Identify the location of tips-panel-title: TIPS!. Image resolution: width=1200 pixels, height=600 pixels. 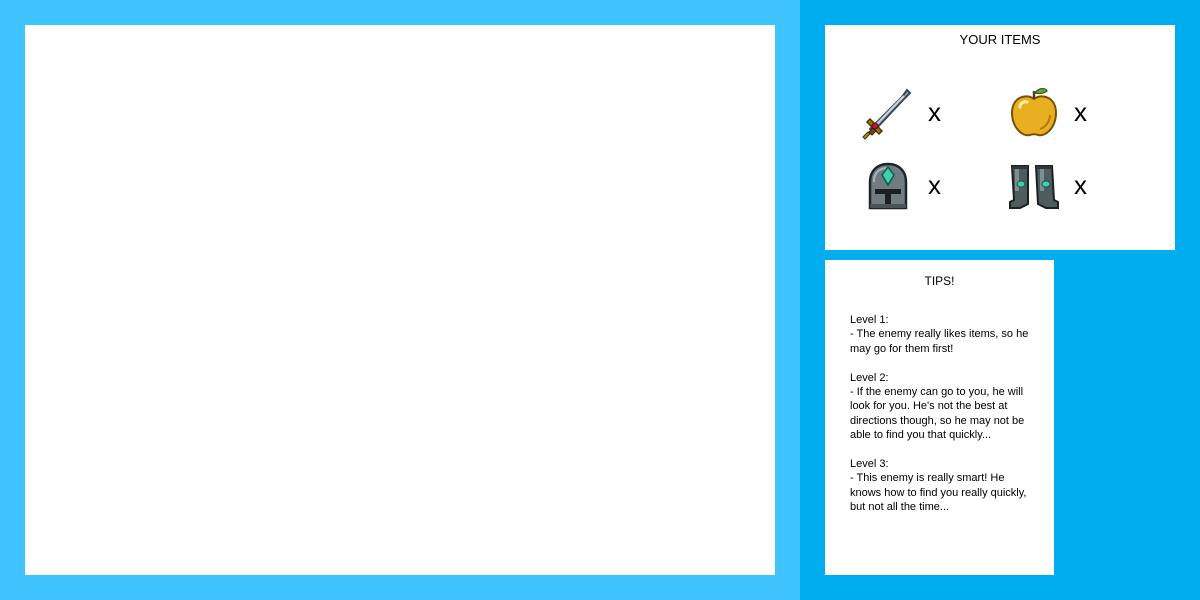
(939, 281).